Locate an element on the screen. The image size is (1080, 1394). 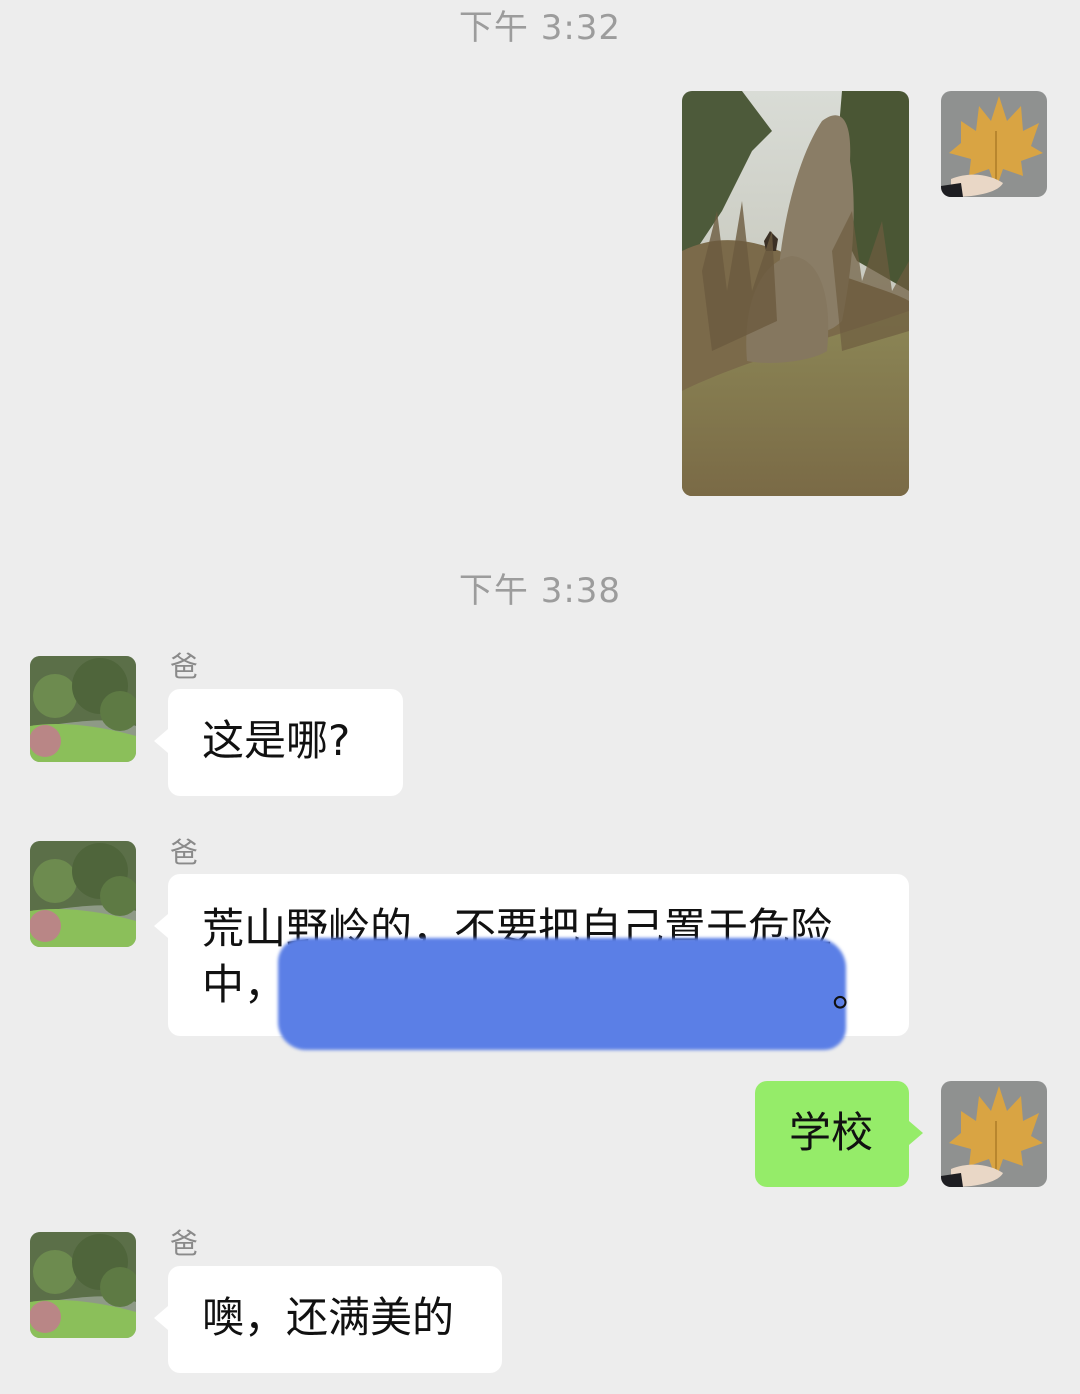
timestamp: 下午 3:38 is located at coordinates (540, 591).